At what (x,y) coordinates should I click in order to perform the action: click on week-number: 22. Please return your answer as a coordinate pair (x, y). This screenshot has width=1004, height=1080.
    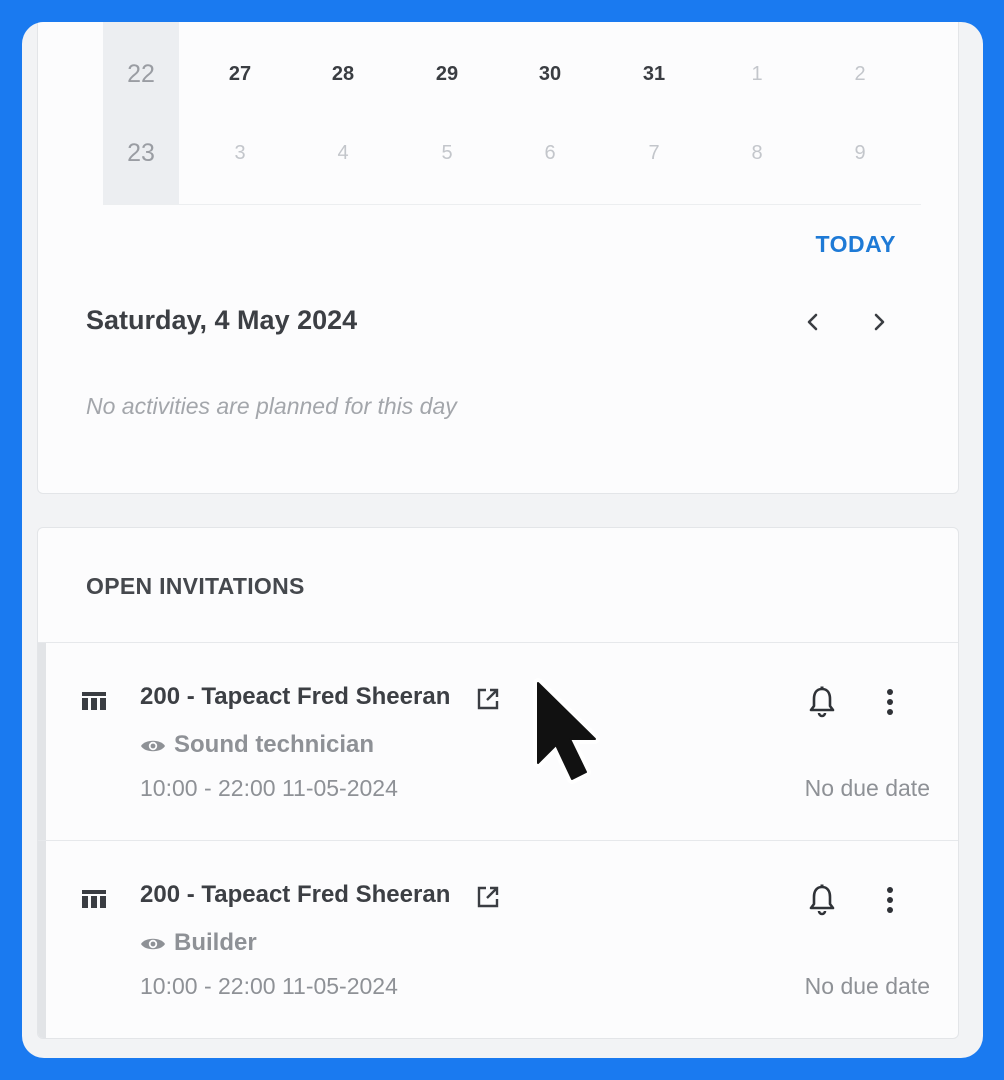
    Looking at the image, I should click on (141, 74).